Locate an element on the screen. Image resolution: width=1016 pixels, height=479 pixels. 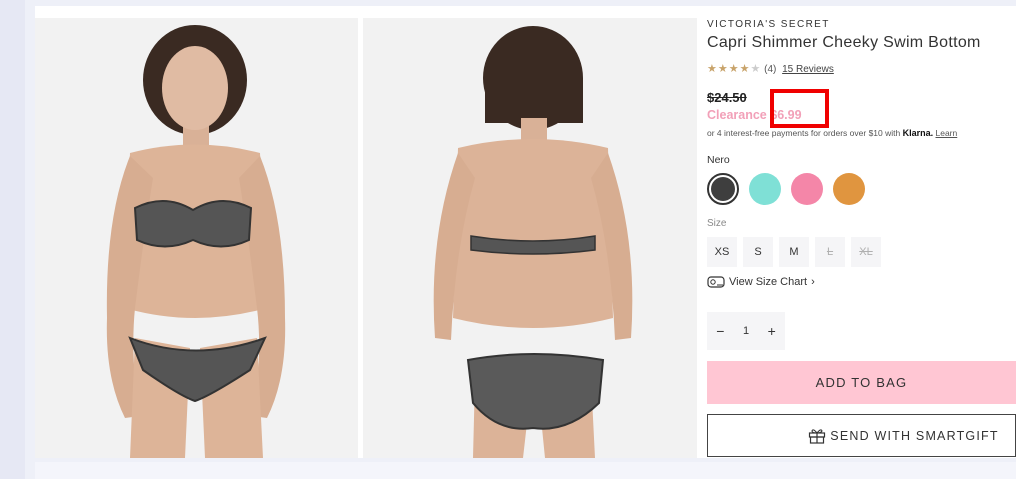
quantity-plus-button: + is located at coordinates (772, 331).